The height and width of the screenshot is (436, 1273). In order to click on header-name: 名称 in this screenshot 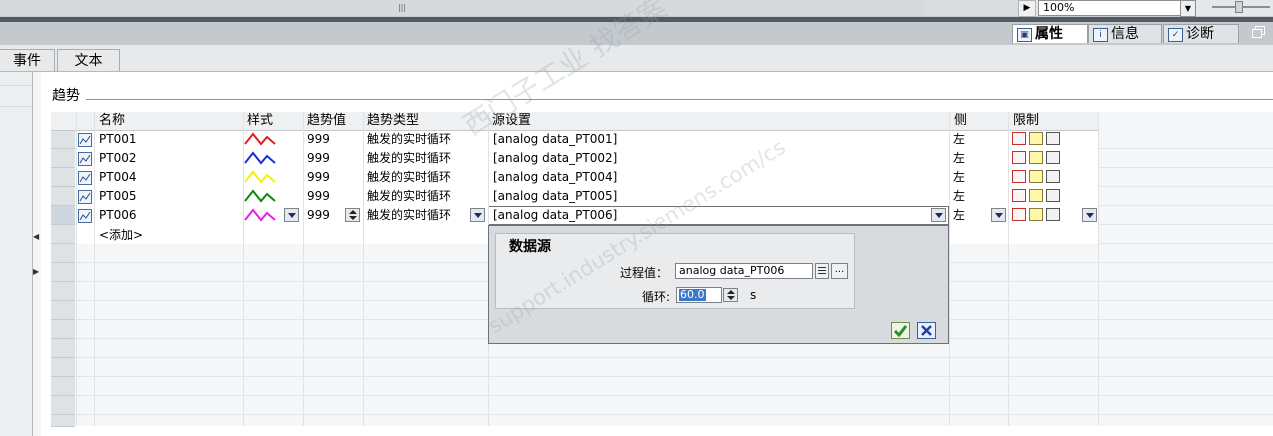, I will do `click(110, 121)`.